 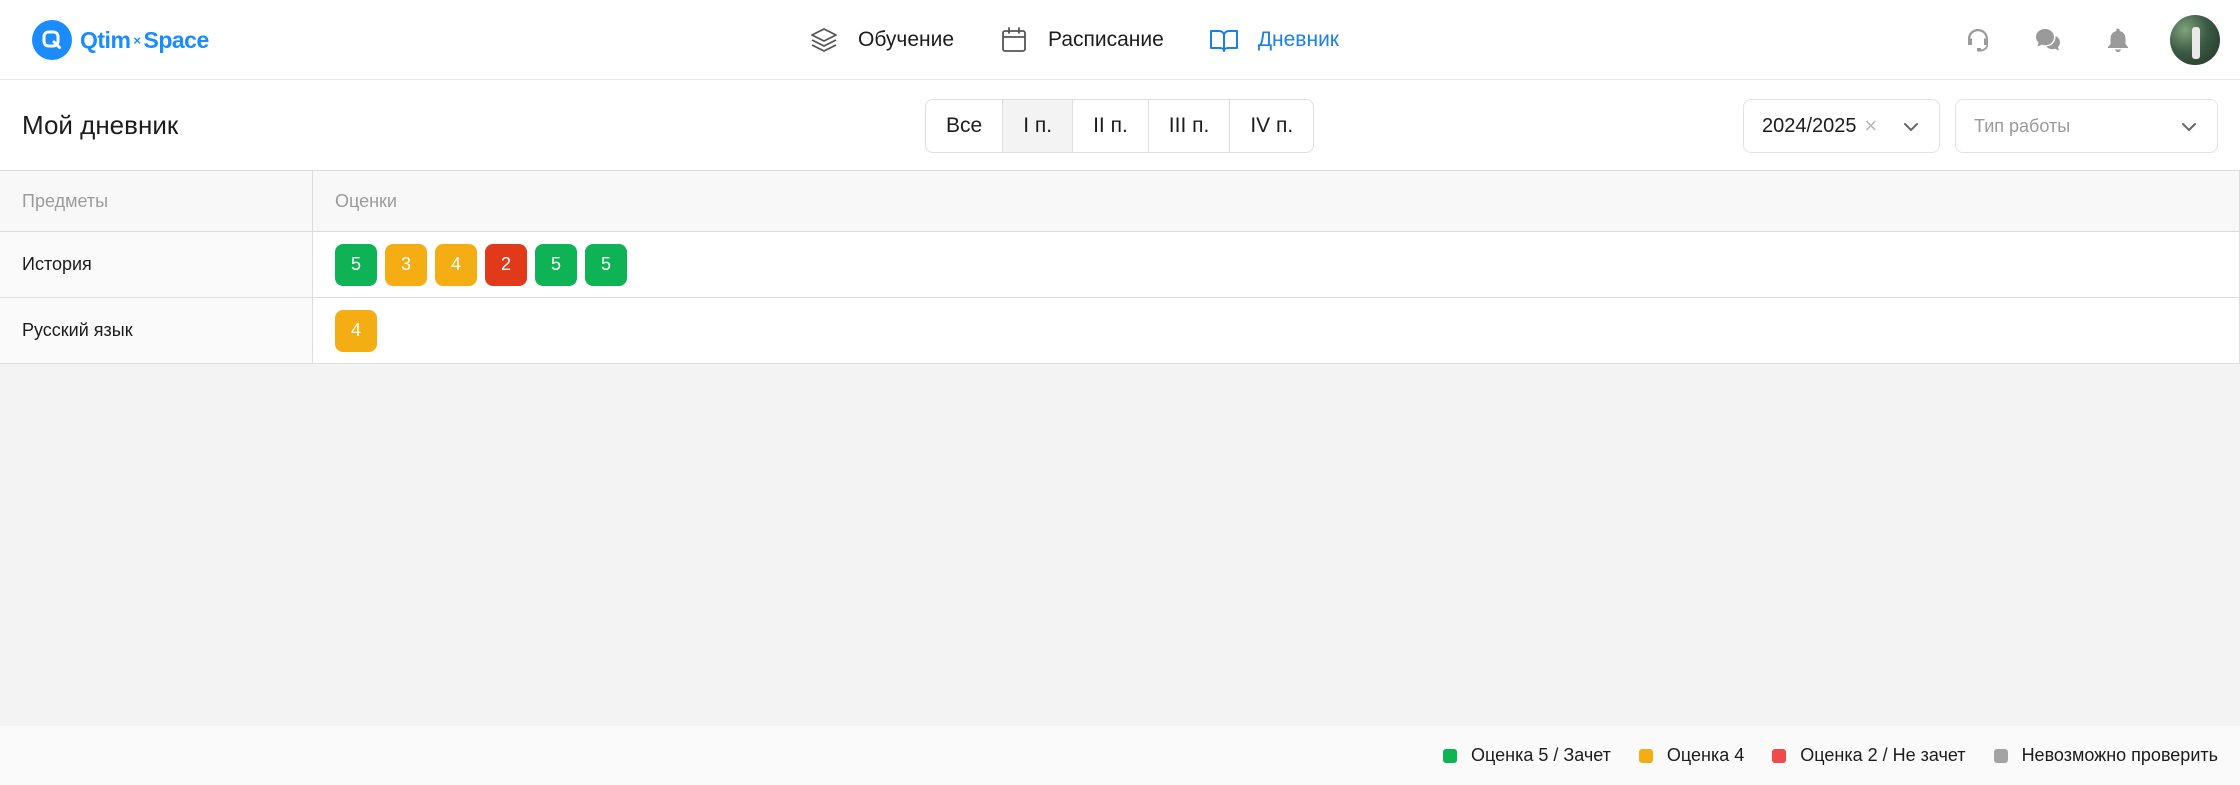 I want to click on period-tab-2: II п., so click(x=1111, y=126).